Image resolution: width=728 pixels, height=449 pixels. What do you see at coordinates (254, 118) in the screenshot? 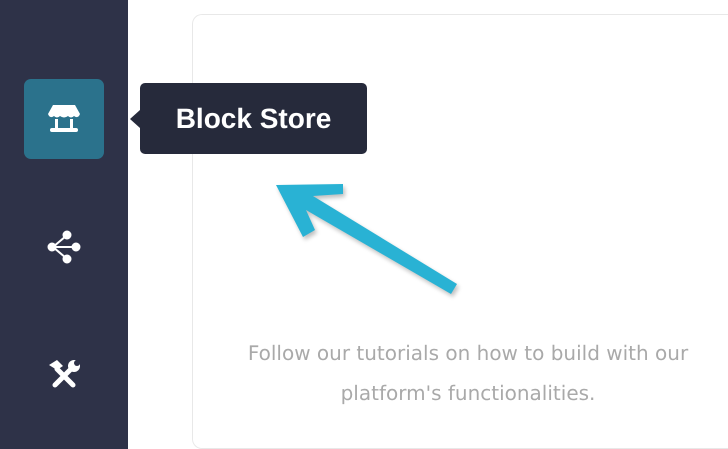
I see `tooltip-text: Block Store` at bounding box center [254, 118].